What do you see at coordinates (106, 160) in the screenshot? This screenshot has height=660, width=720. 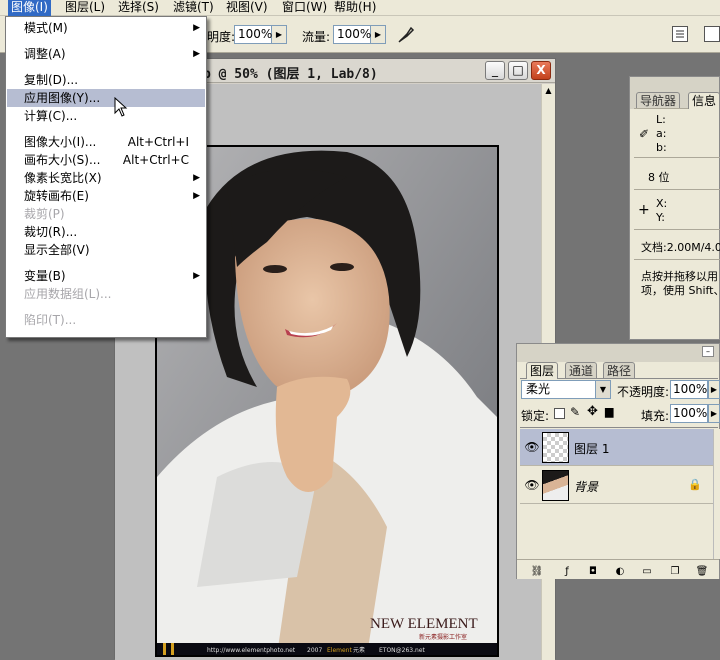 I see `menu-item-9: 画布大小(S)... Alt+Ctrl+C` at bounding box center [106, 160].